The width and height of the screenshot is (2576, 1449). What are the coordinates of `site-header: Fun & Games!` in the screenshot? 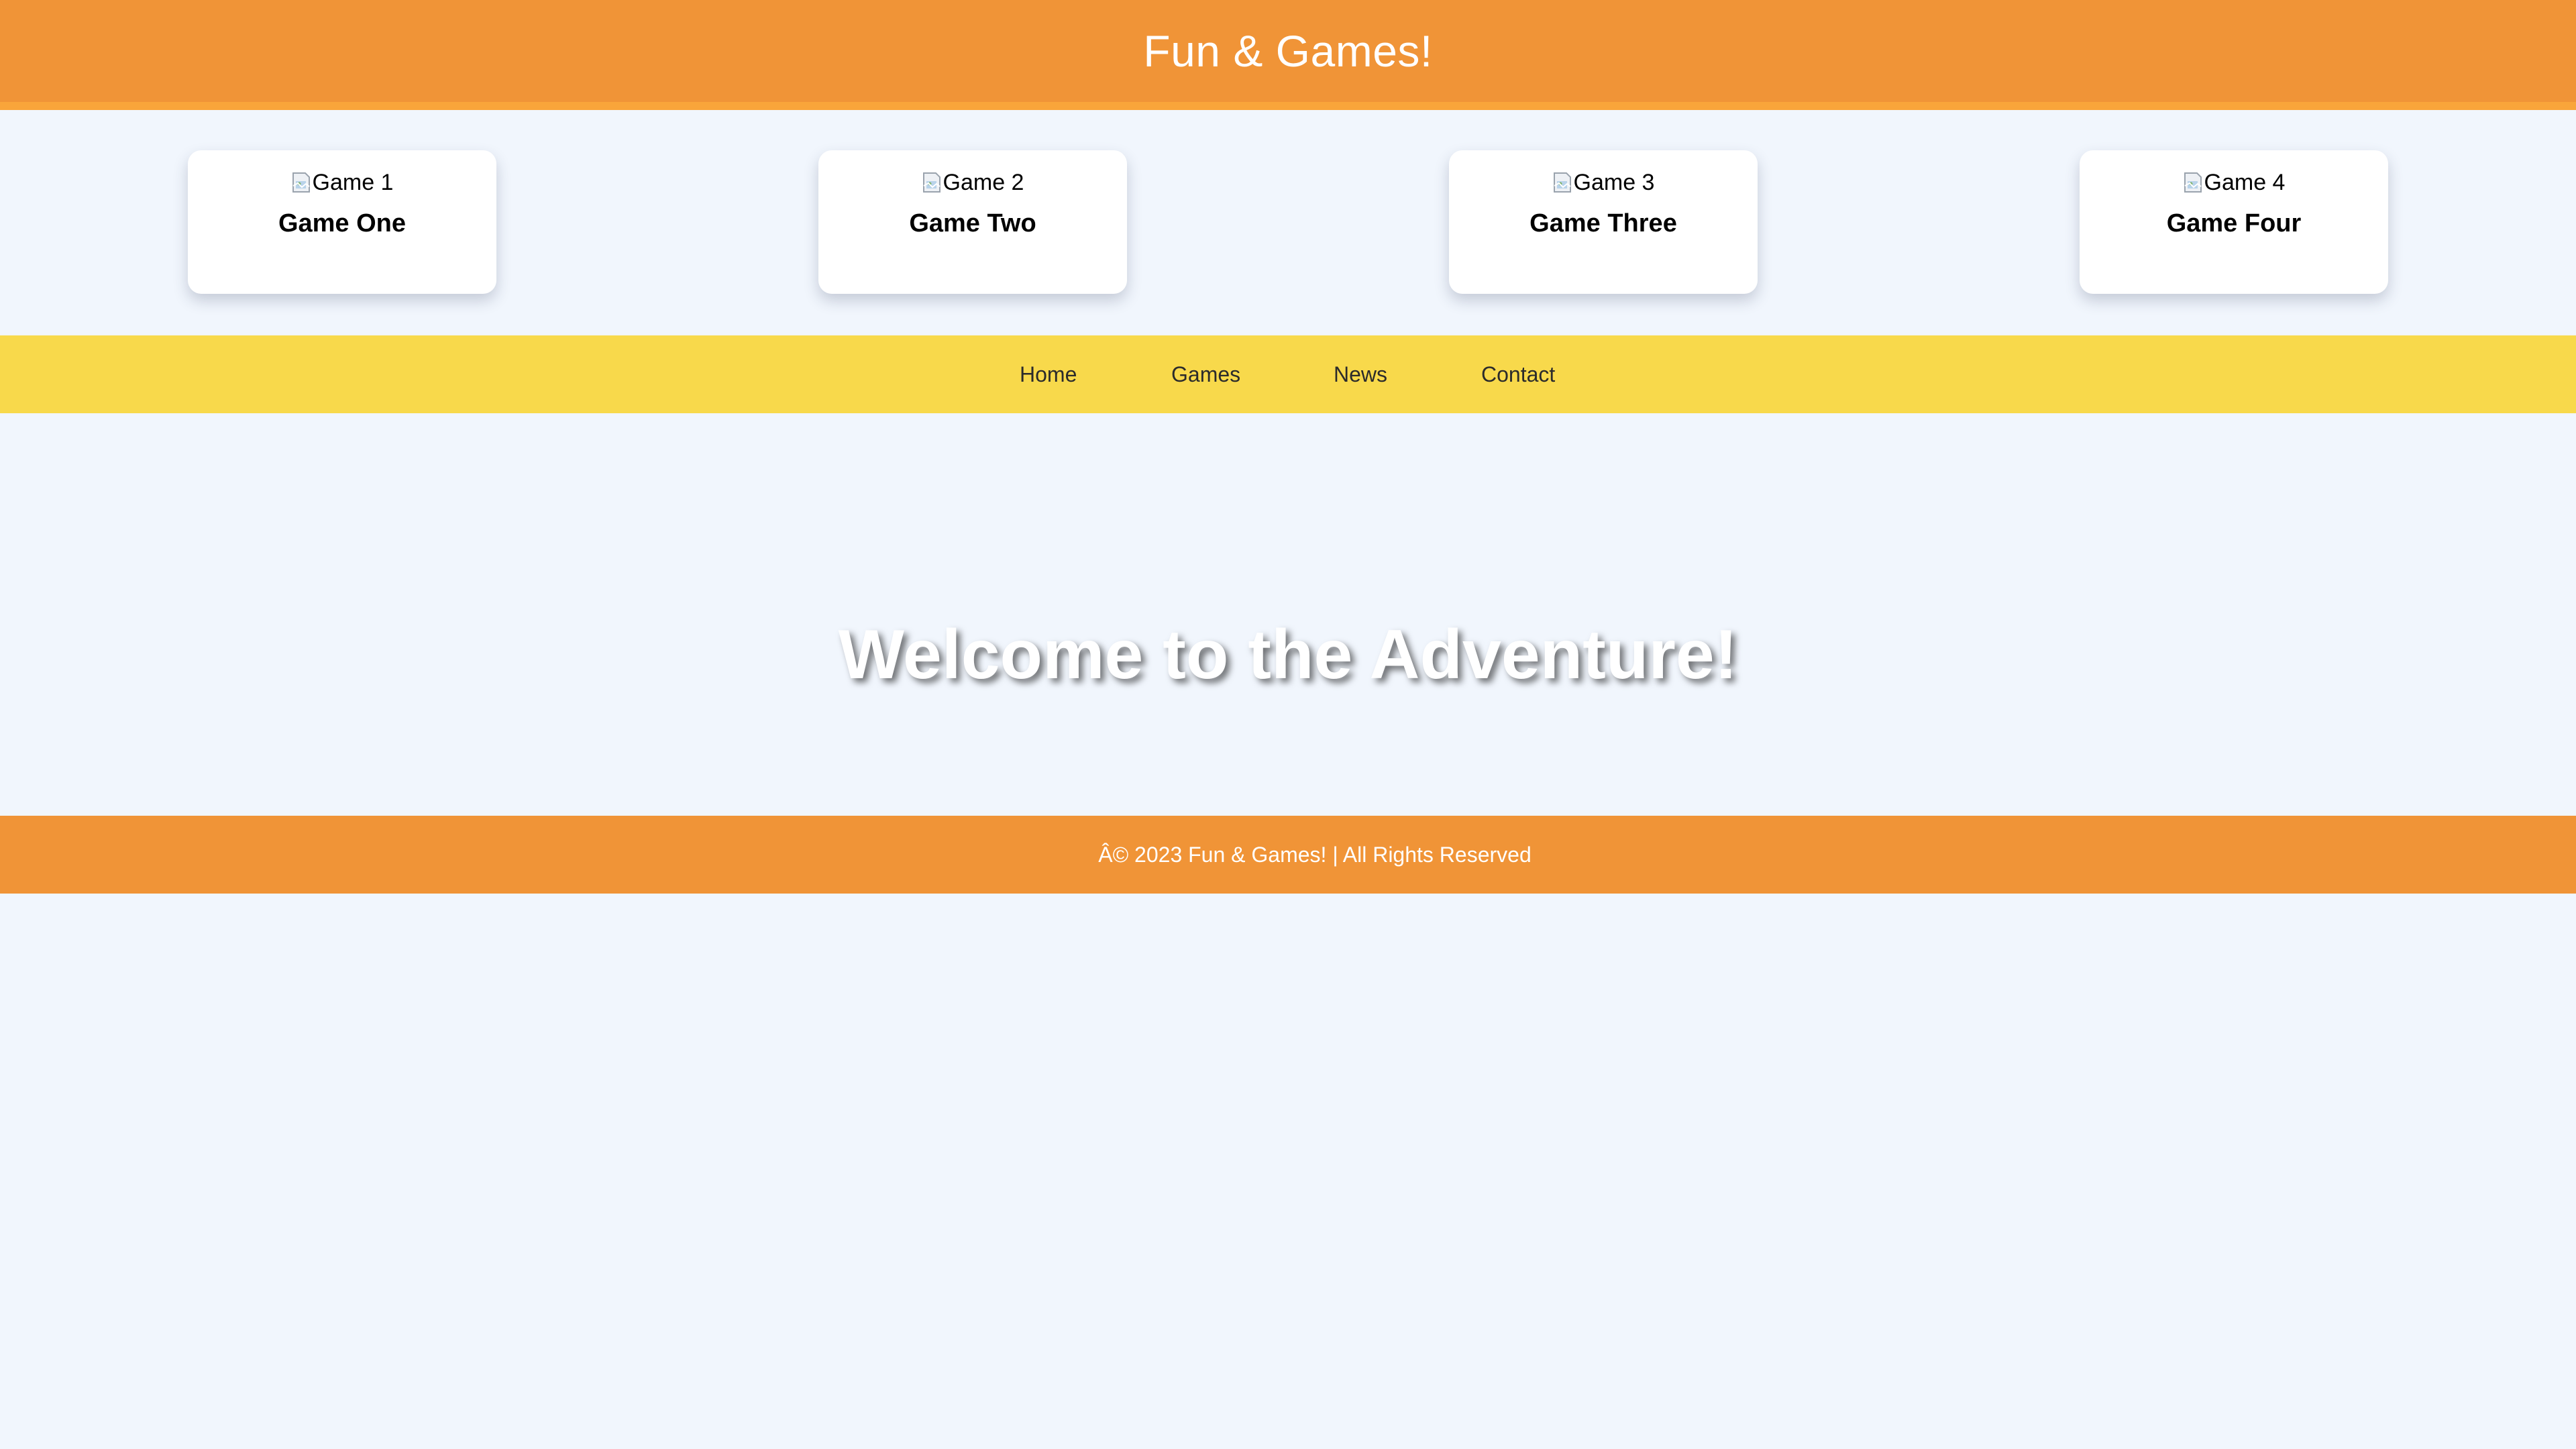 It's located at (1288, 55).